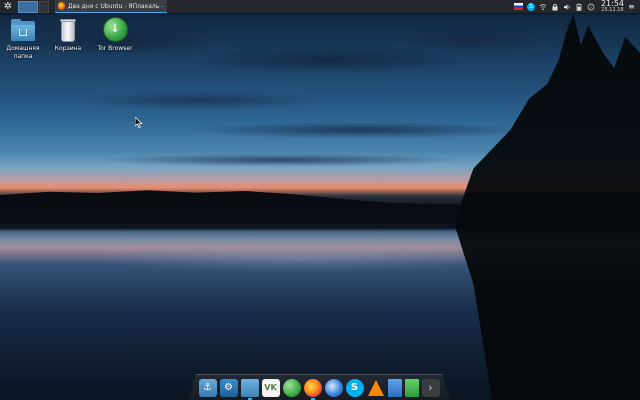 This screenshot has height=400, width=640. I want to click on settings-icon: ⚙, so click(228, 387).